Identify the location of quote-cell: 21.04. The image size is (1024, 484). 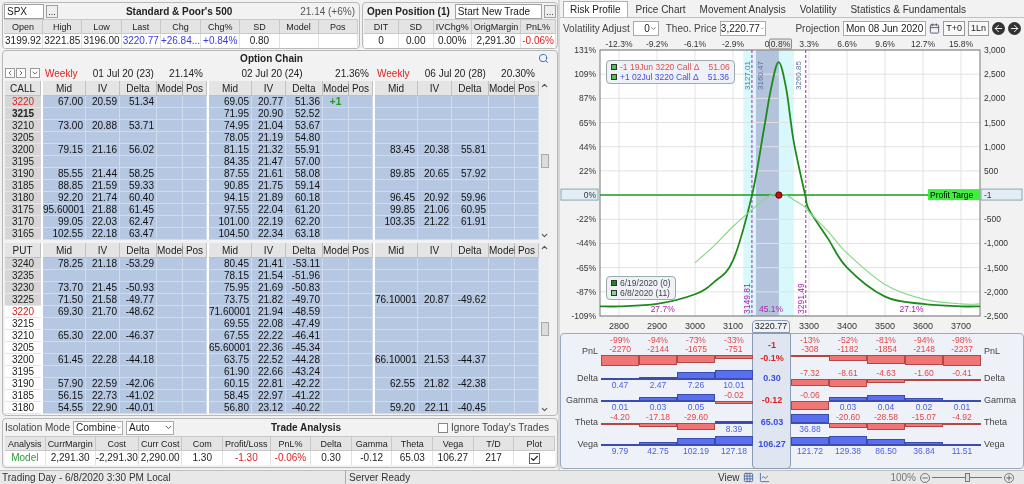
(269, 126).